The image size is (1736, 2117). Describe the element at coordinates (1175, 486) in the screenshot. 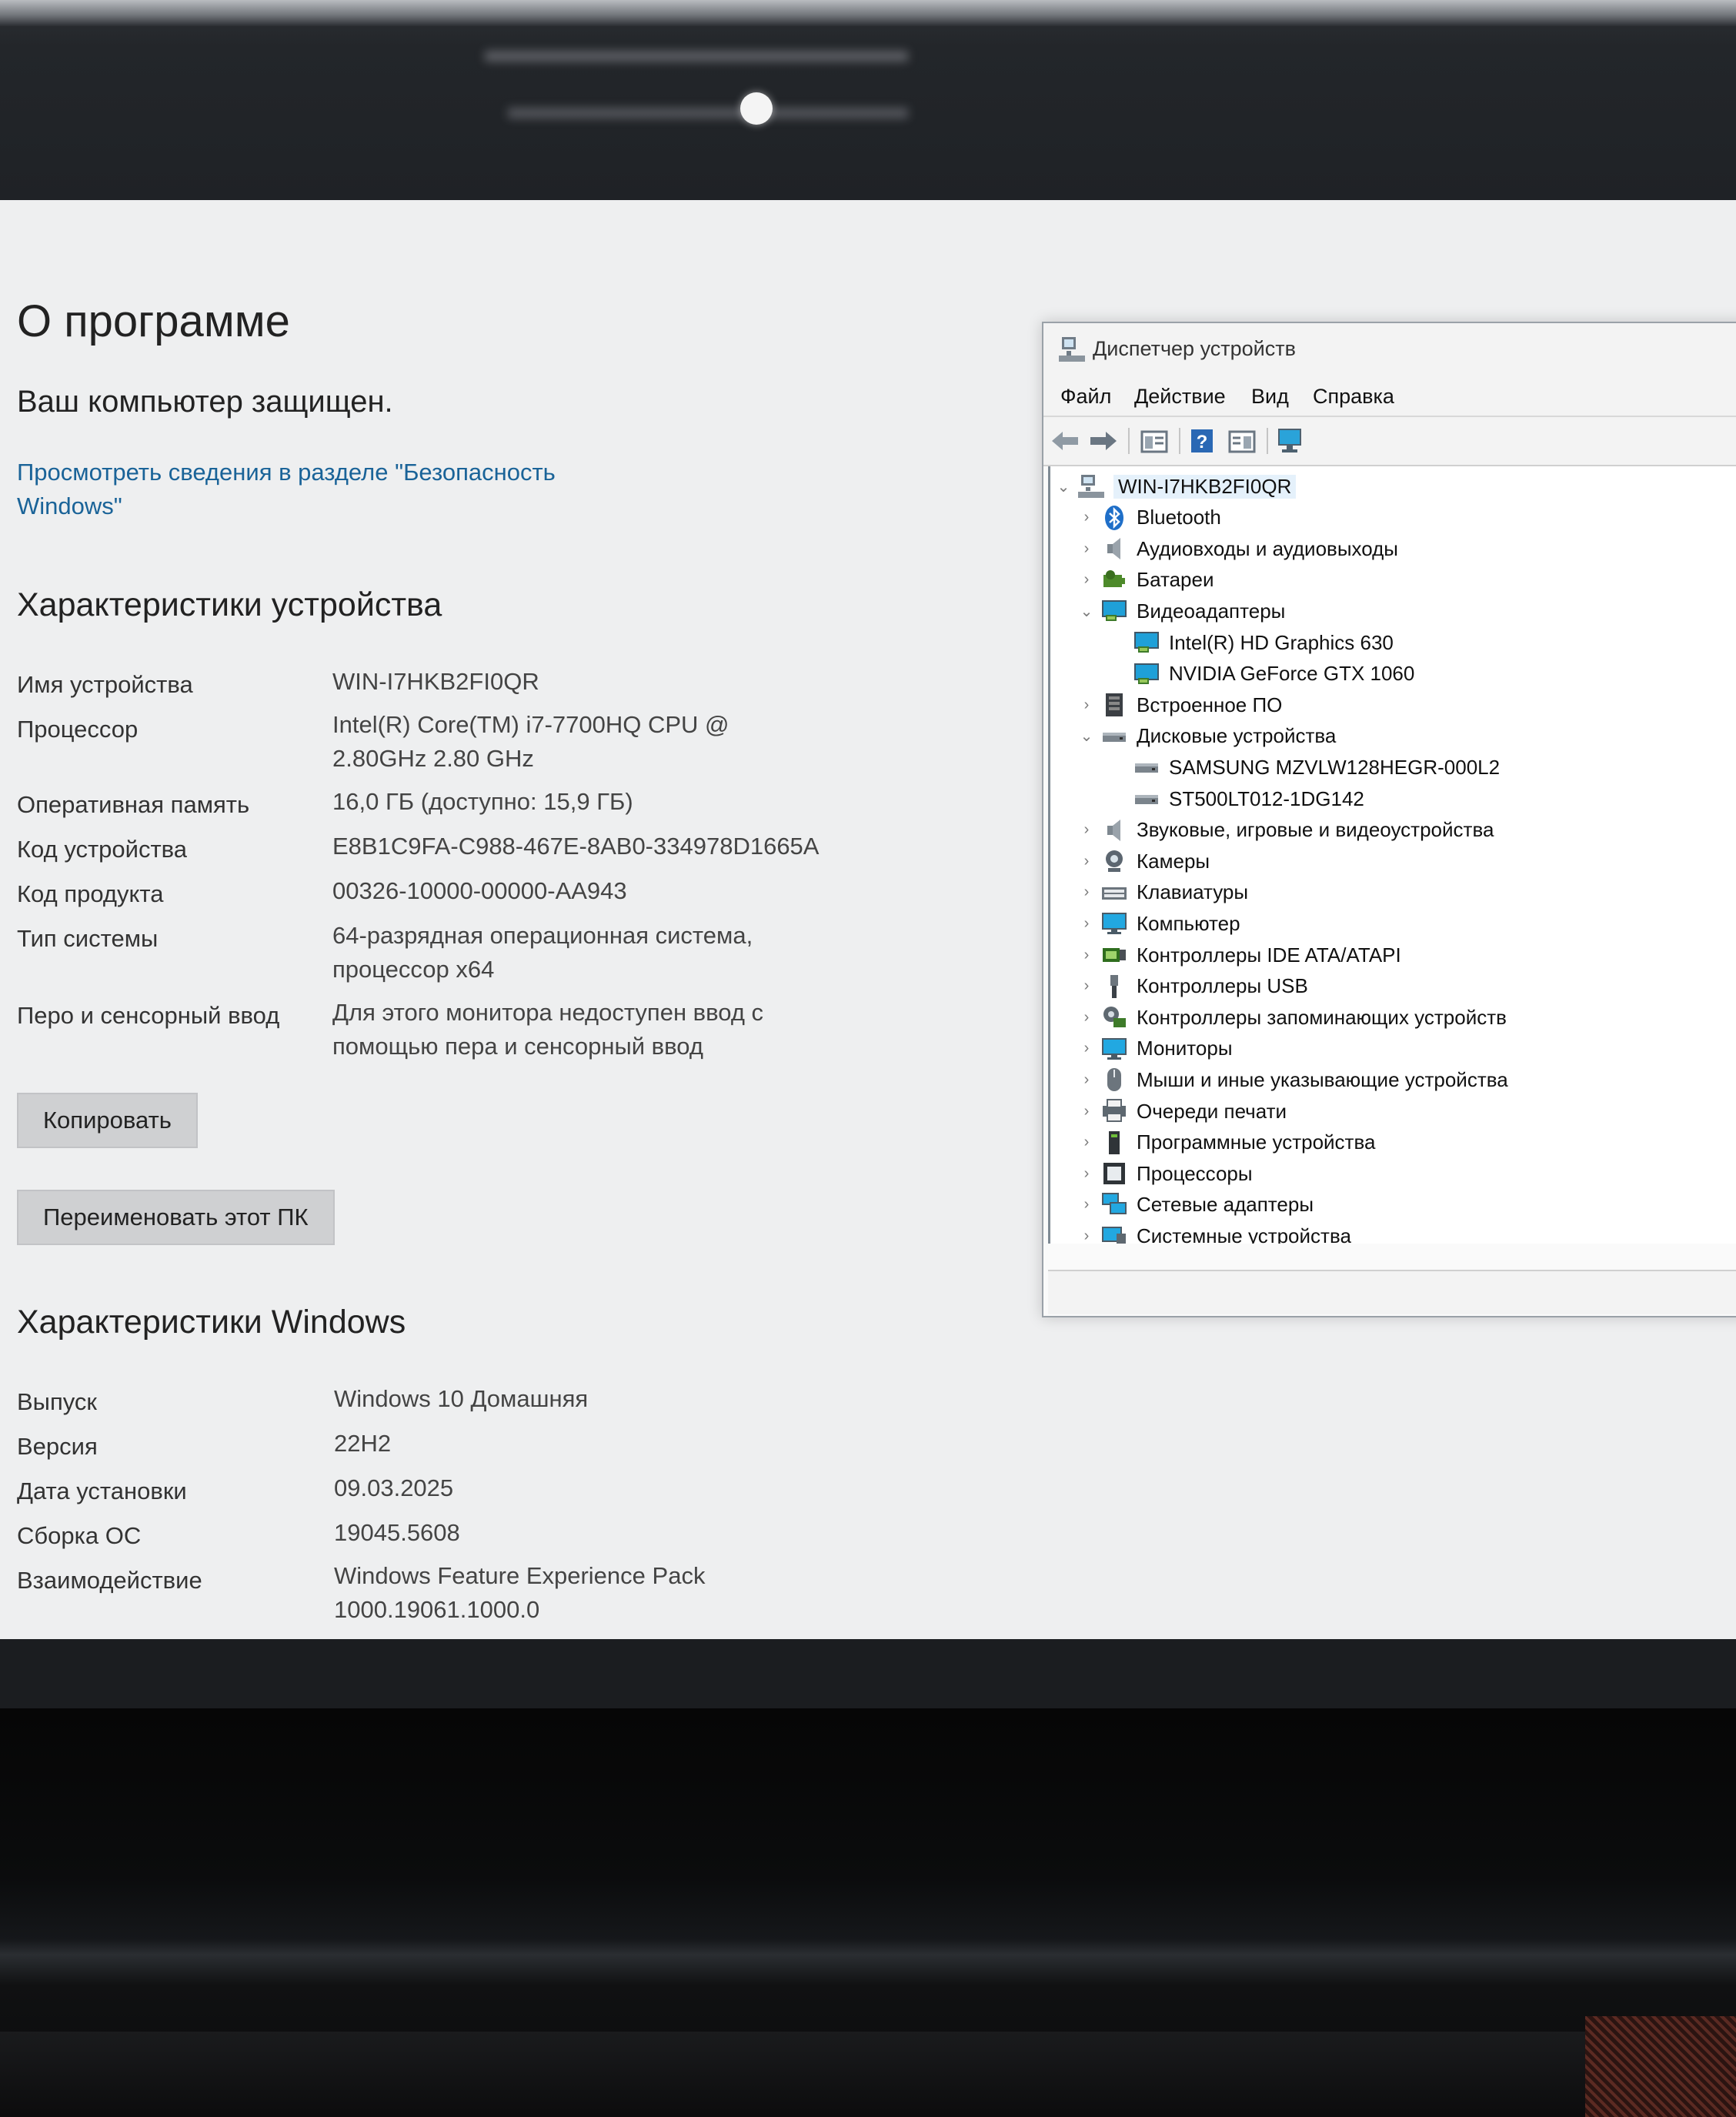

I see `tree-root-computer: ⌄ WIN-I7HKB2FI0QR` at that location.